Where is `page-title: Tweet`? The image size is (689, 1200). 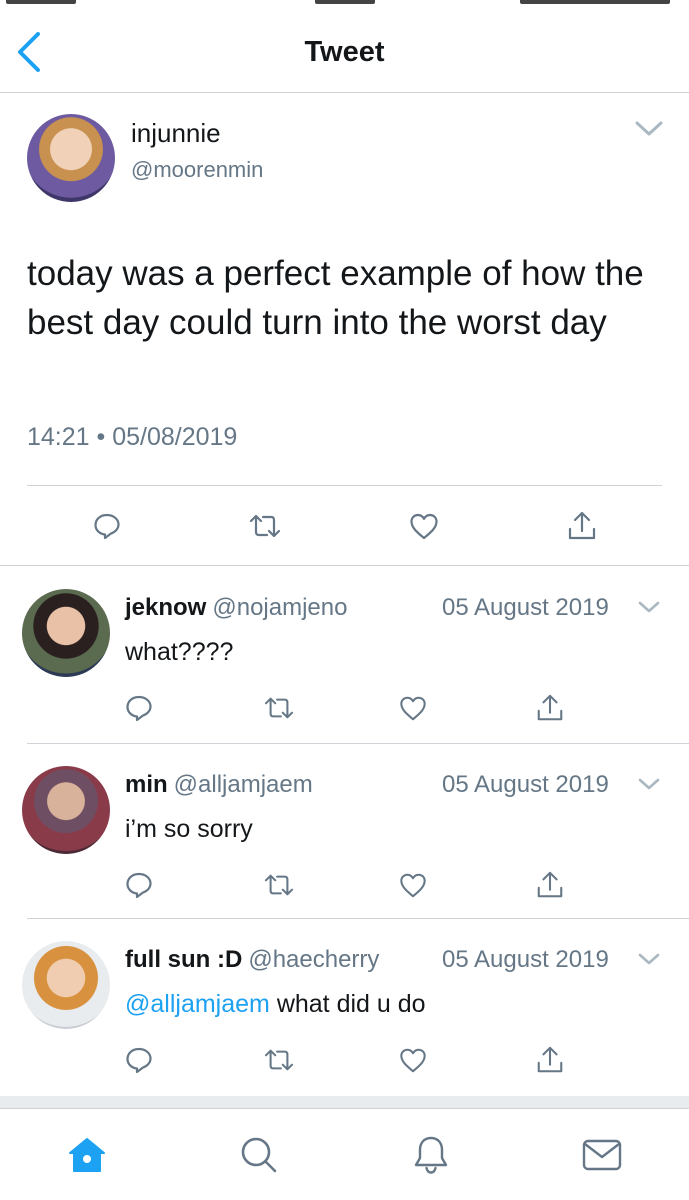
page-title: Tweet is located at coordinates (344, 52).